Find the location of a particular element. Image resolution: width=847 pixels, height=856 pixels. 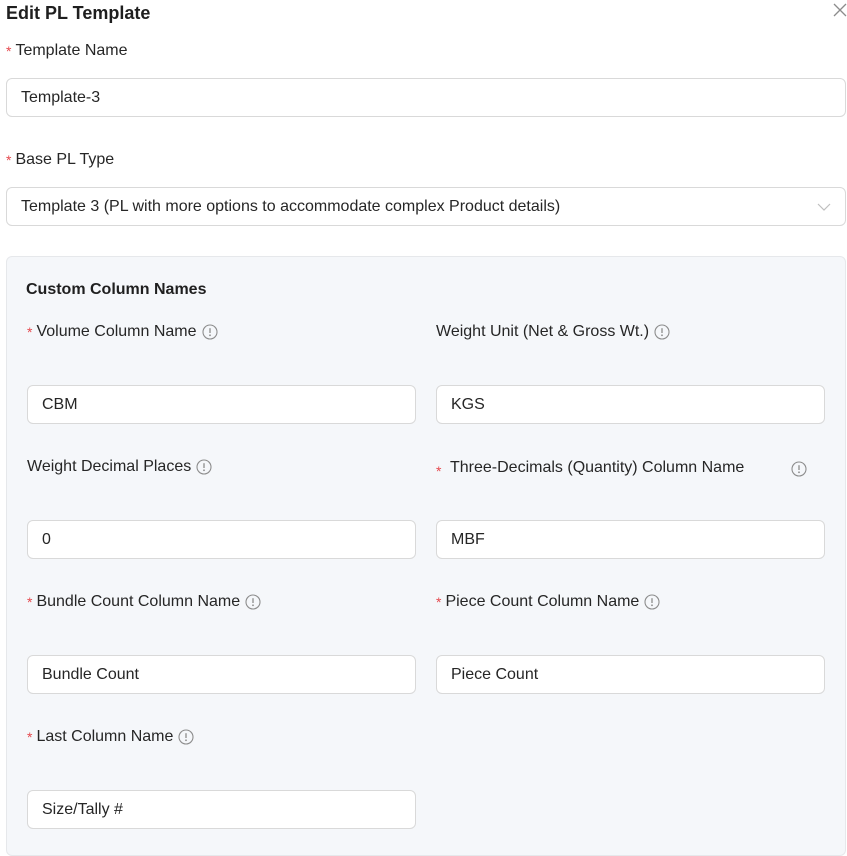

piece-count-input: Piece Count is located at coordinates (630, 674).